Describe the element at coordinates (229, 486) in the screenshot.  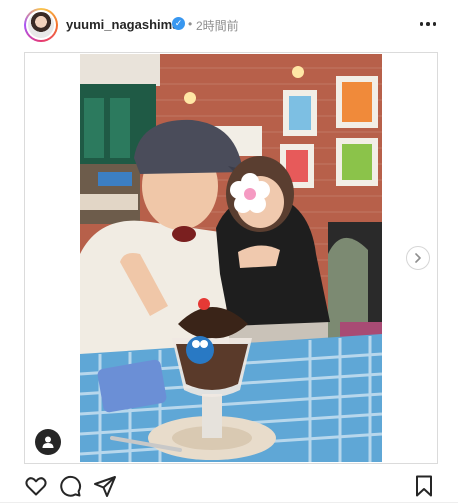
I see `action-bar` at that location.